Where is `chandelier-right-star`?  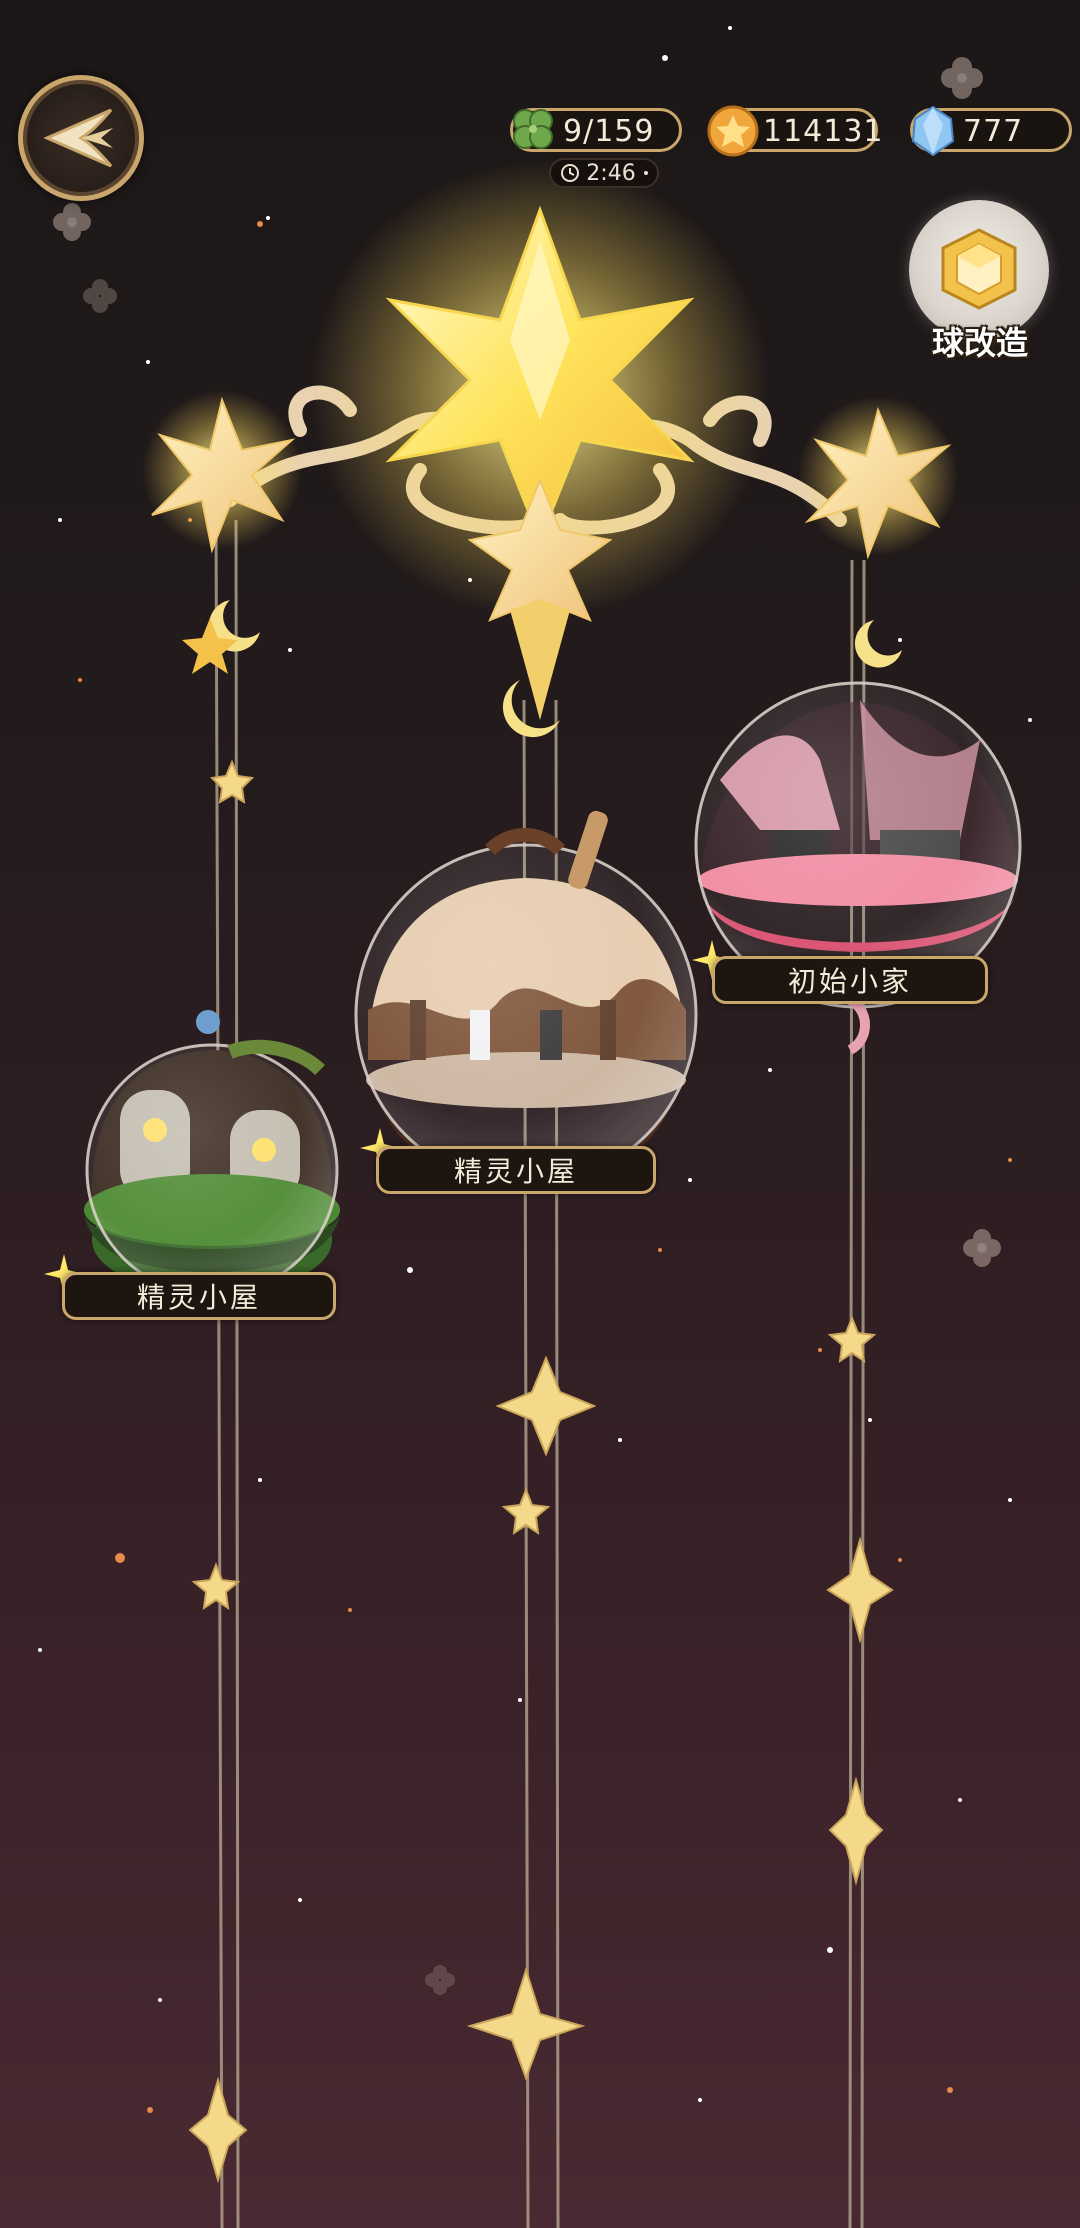 chandelier-right-star is located at coordinates (878, 478).